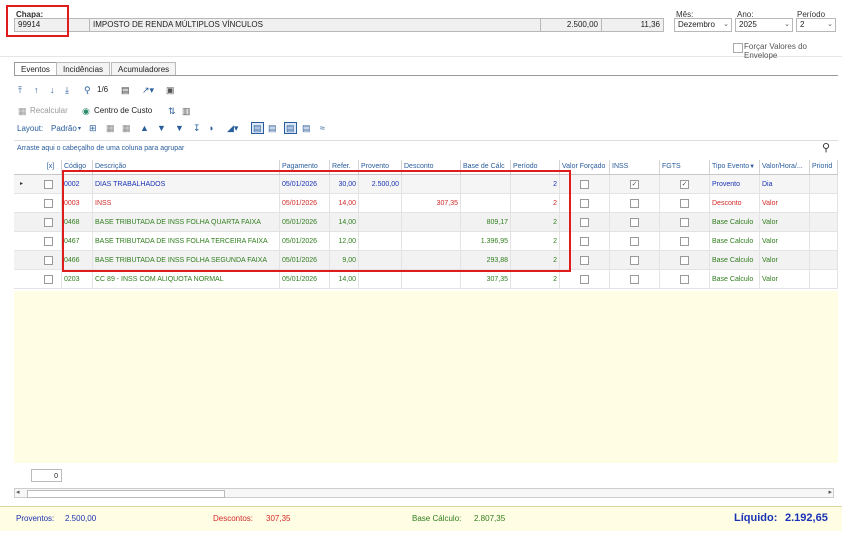 This screenshot has height=537, width=842. I want to click on chart-icon: ◢▾, so click(232, 128).